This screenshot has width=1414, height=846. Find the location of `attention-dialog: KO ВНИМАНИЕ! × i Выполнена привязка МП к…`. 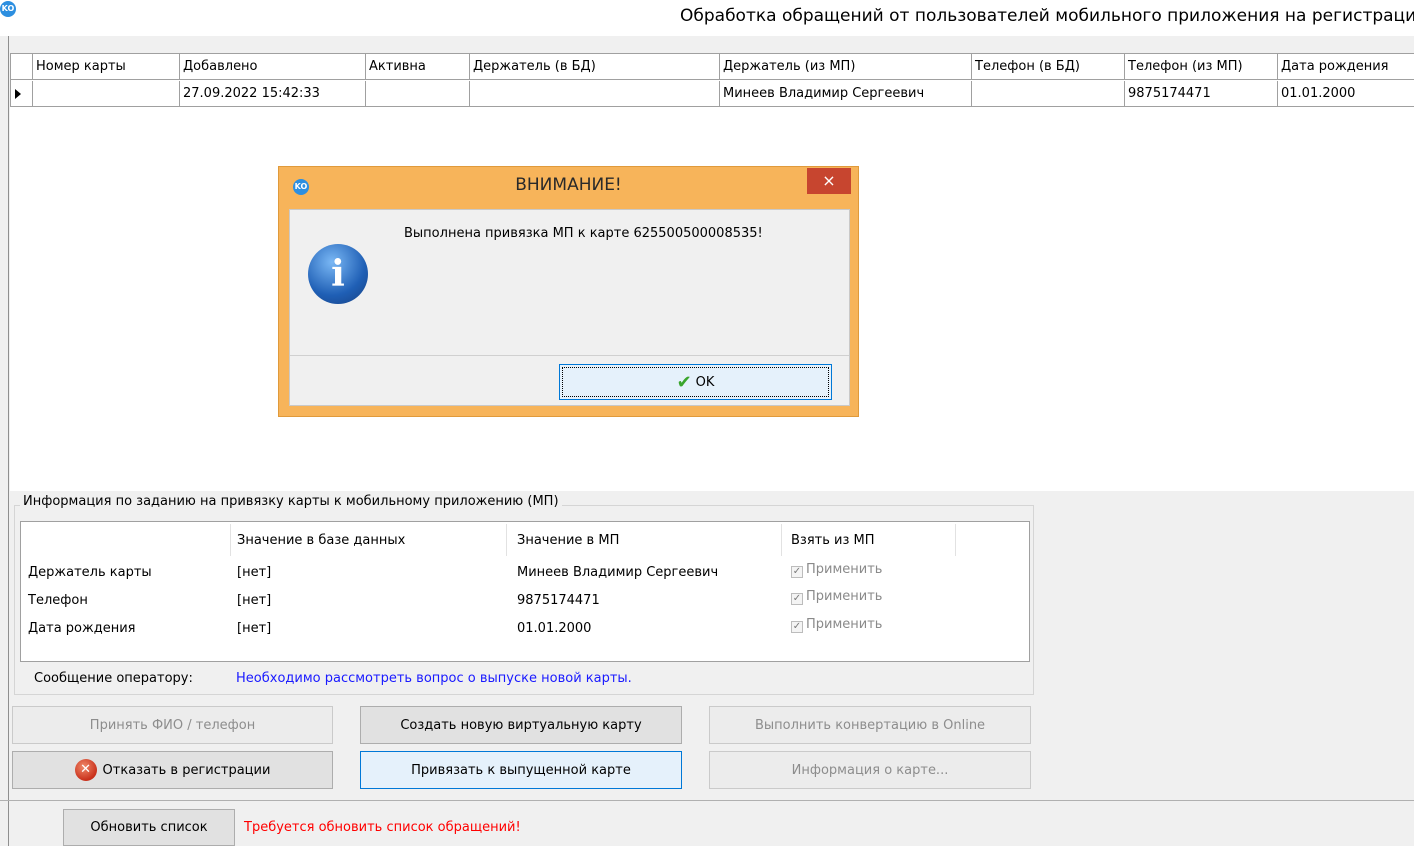

attention-dialog: KO ВНИМАНИЕ! × i Выполнена привязка МП к… is located at coordinates (568, 291).